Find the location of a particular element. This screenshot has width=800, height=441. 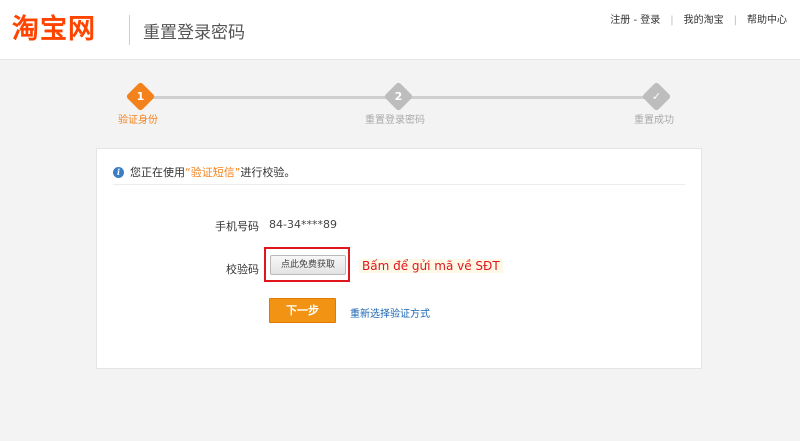

register-login-link: 注册 - 登录 is located at coordinates (635, 21).